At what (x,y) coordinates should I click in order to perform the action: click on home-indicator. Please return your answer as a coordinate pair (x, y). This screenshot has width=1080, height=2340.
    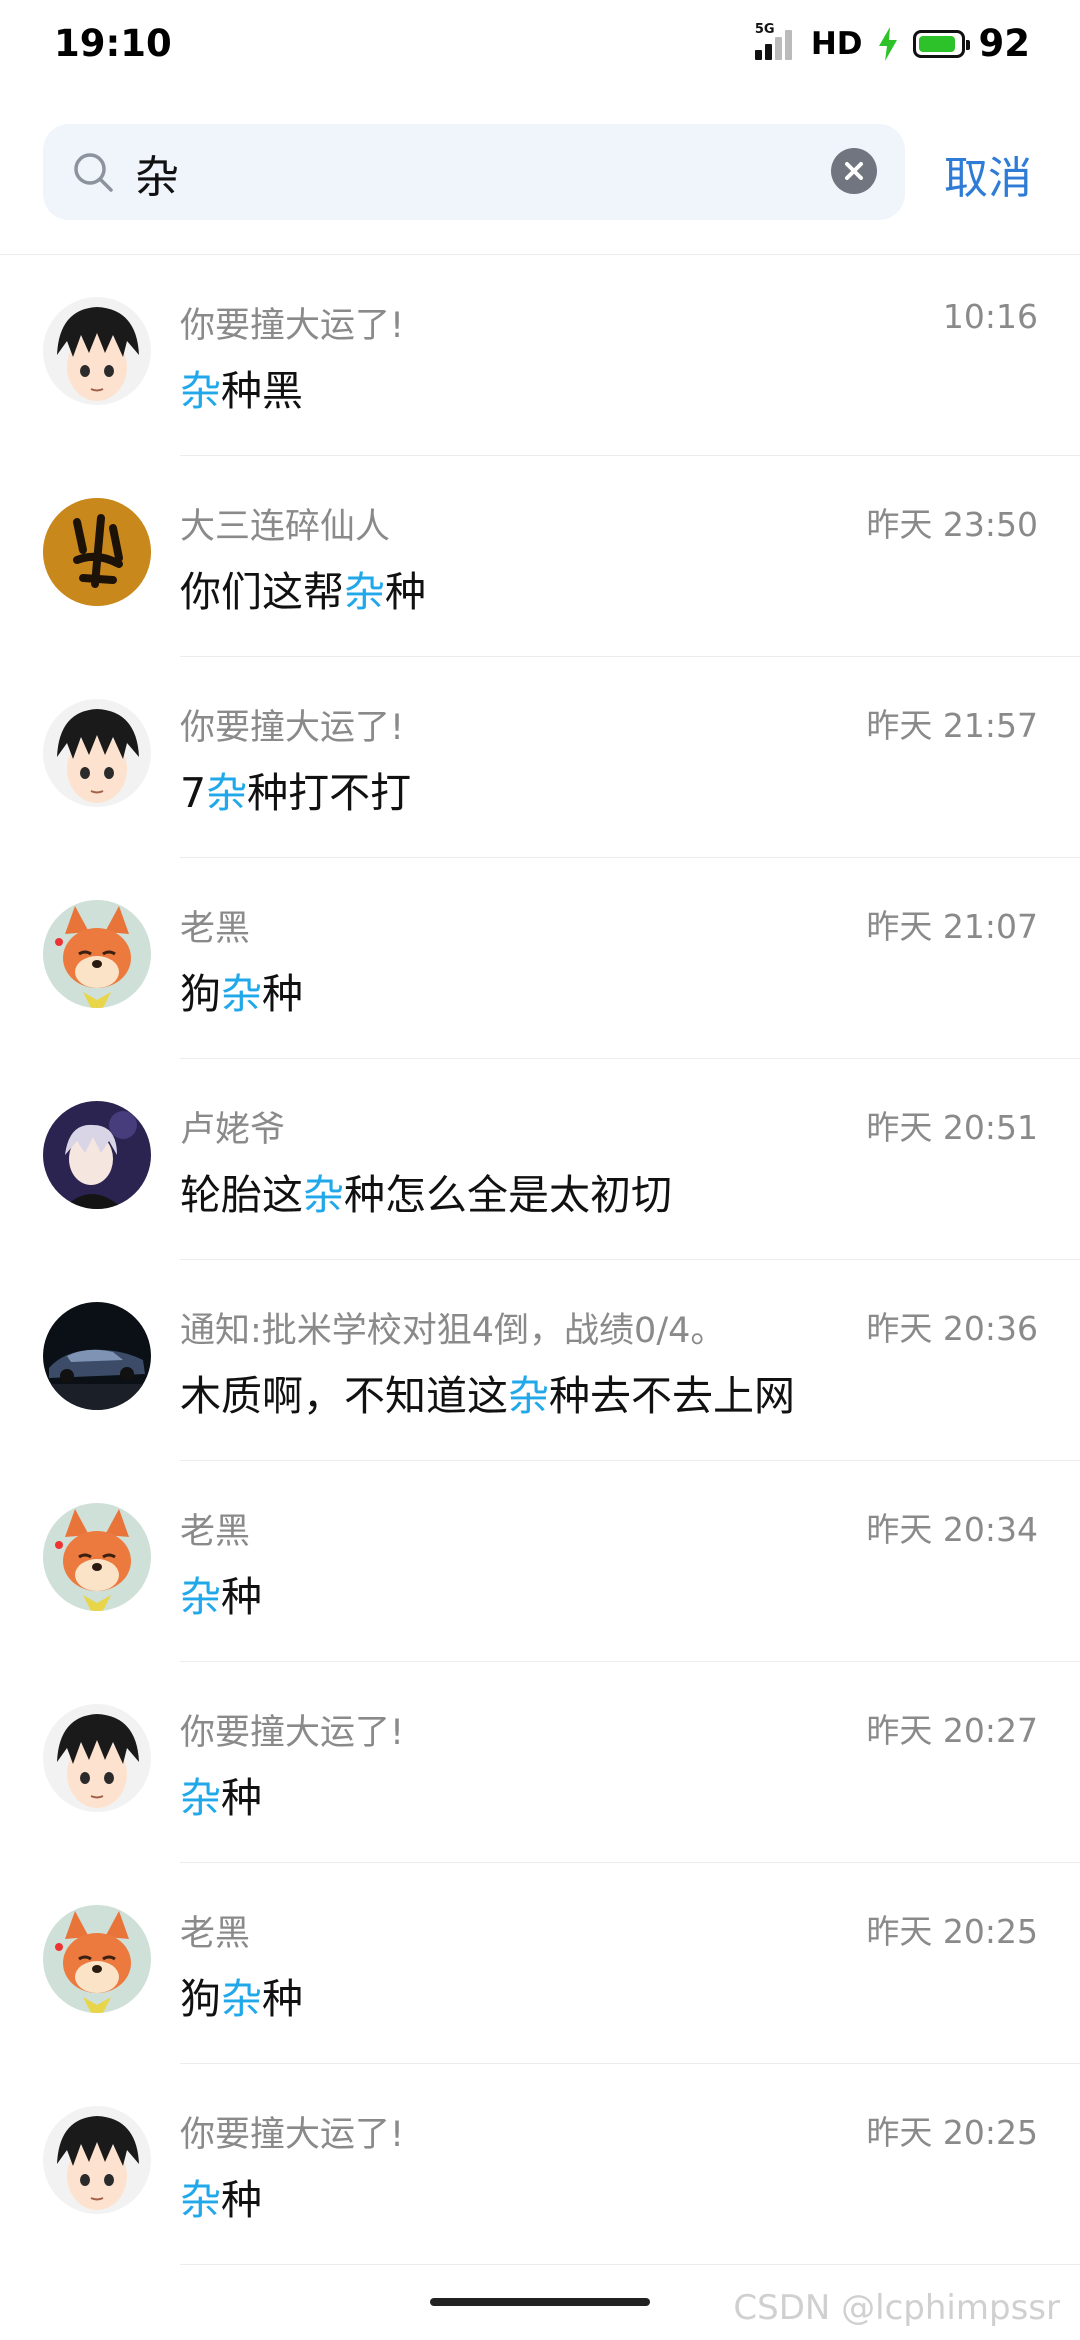
    Looking at the image, I should click on (540, 2302).